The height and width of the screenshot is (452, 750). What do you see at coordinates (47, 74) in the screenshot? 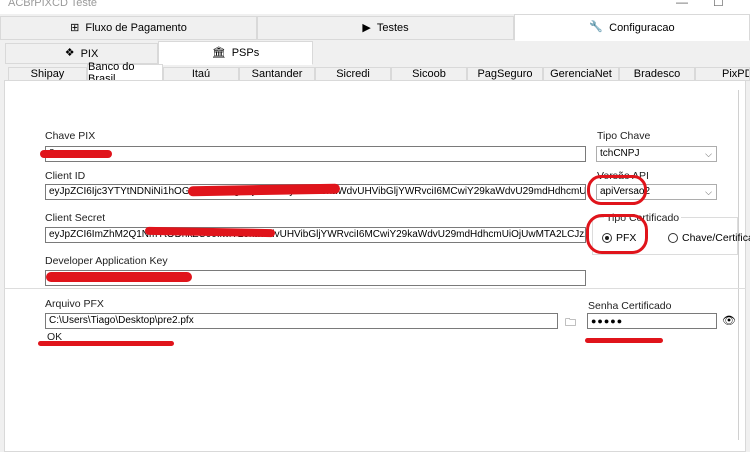
I see `tab-shipay: Shipay` at bounding box center [47, 74].